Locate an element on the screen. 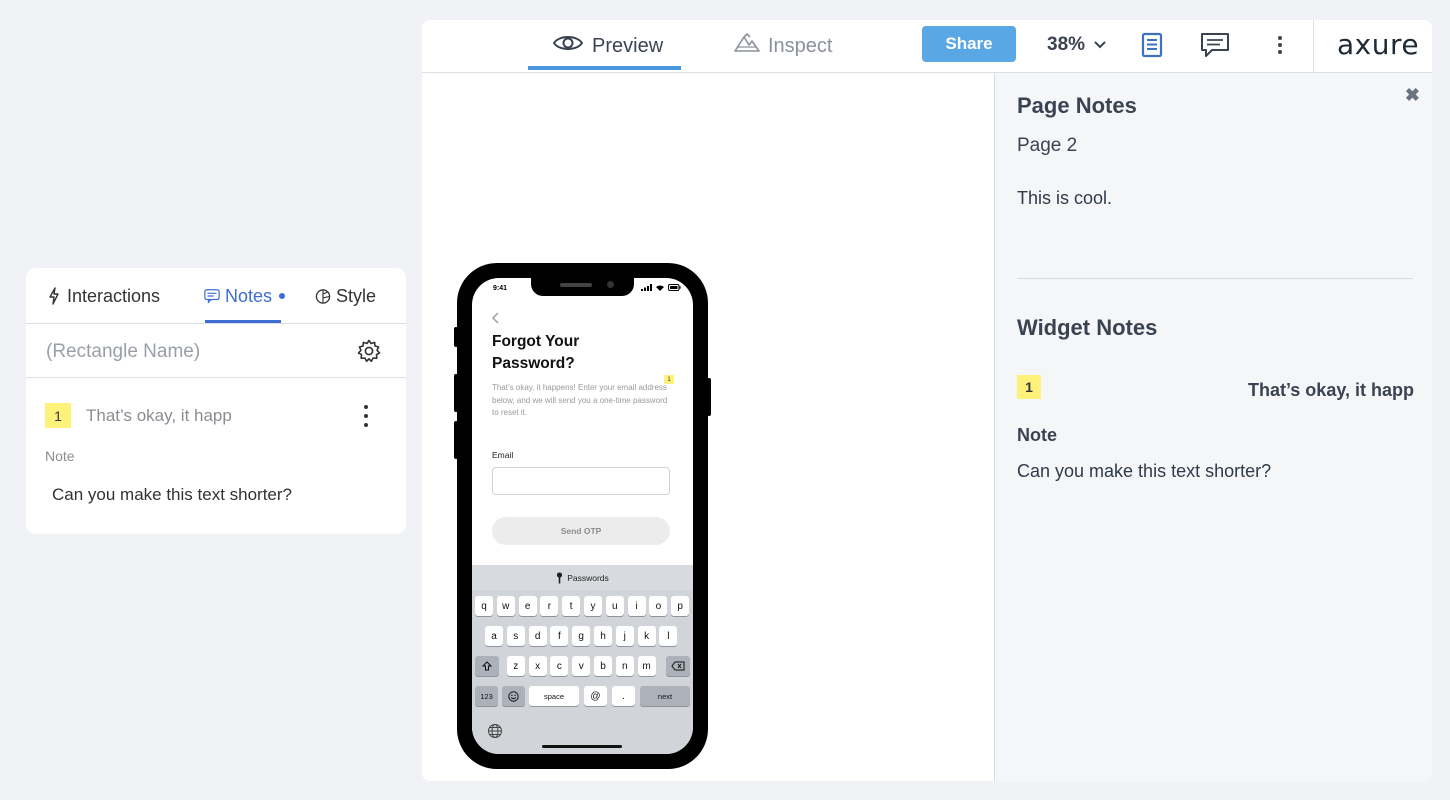 The height and width of the screenshot is (800, 1450). tab-interactions: Interactions is located at coordinates (103, 296).